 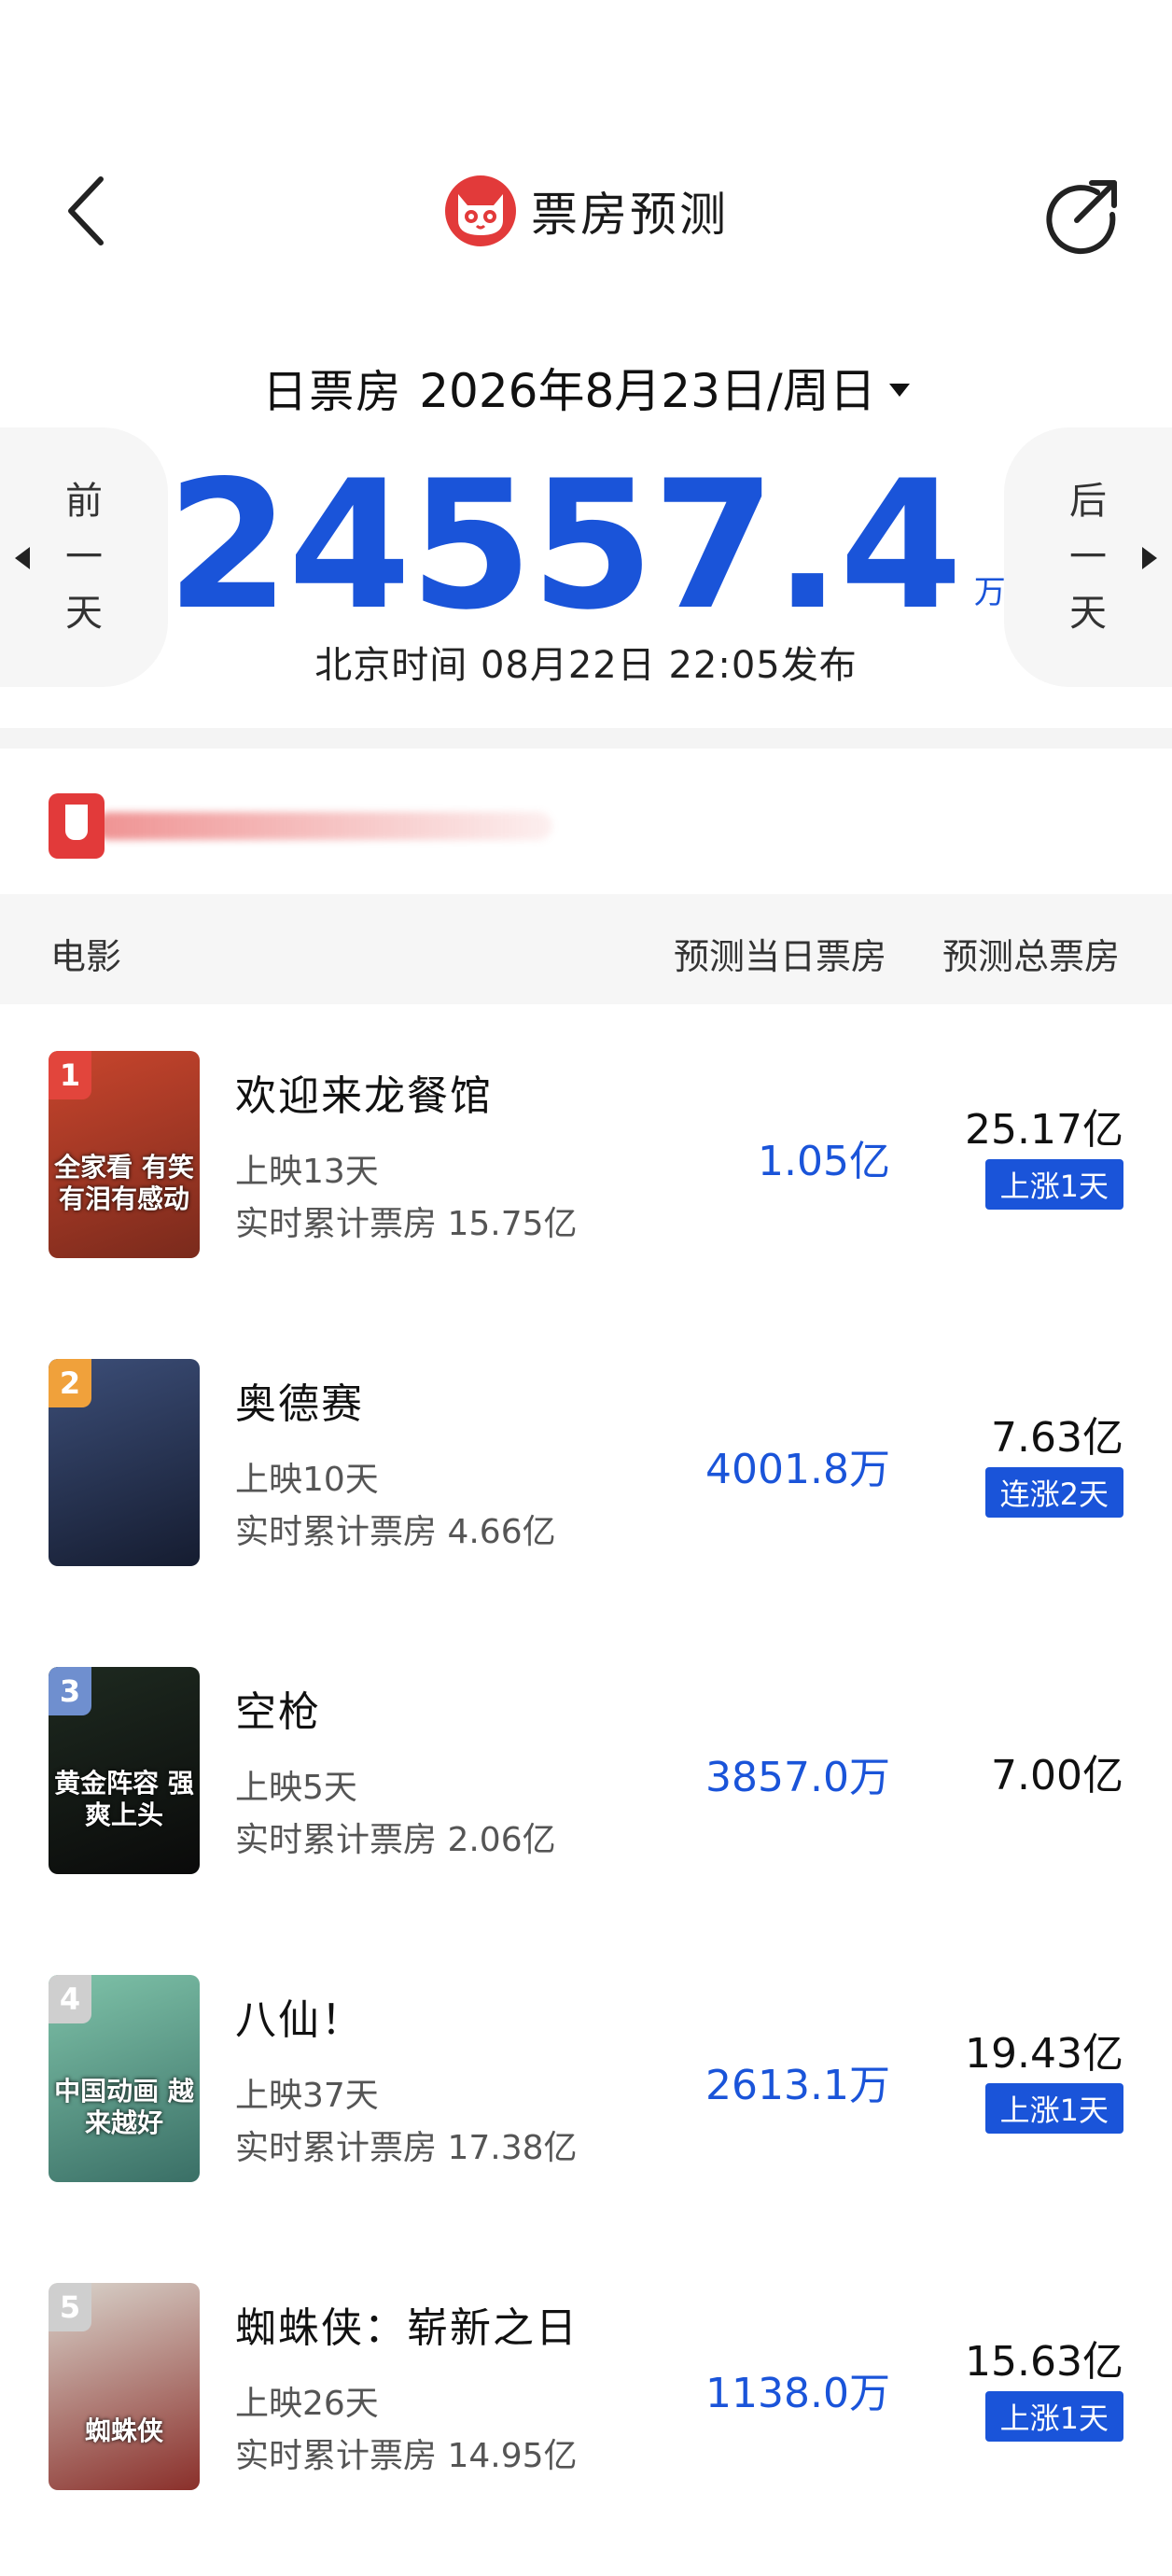 What do you see at coordinates (278, 1712) in the screenshot?
I see `movie-title: 空枪` at bounding box center [278, 1712].